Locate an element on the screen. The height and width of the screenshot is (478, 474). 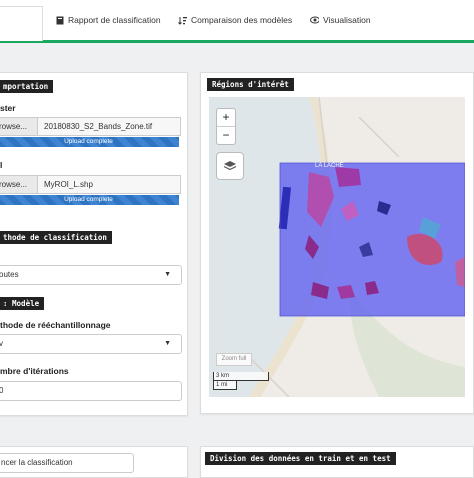
resampling-select-value: v is located at coordinates (1, 343).